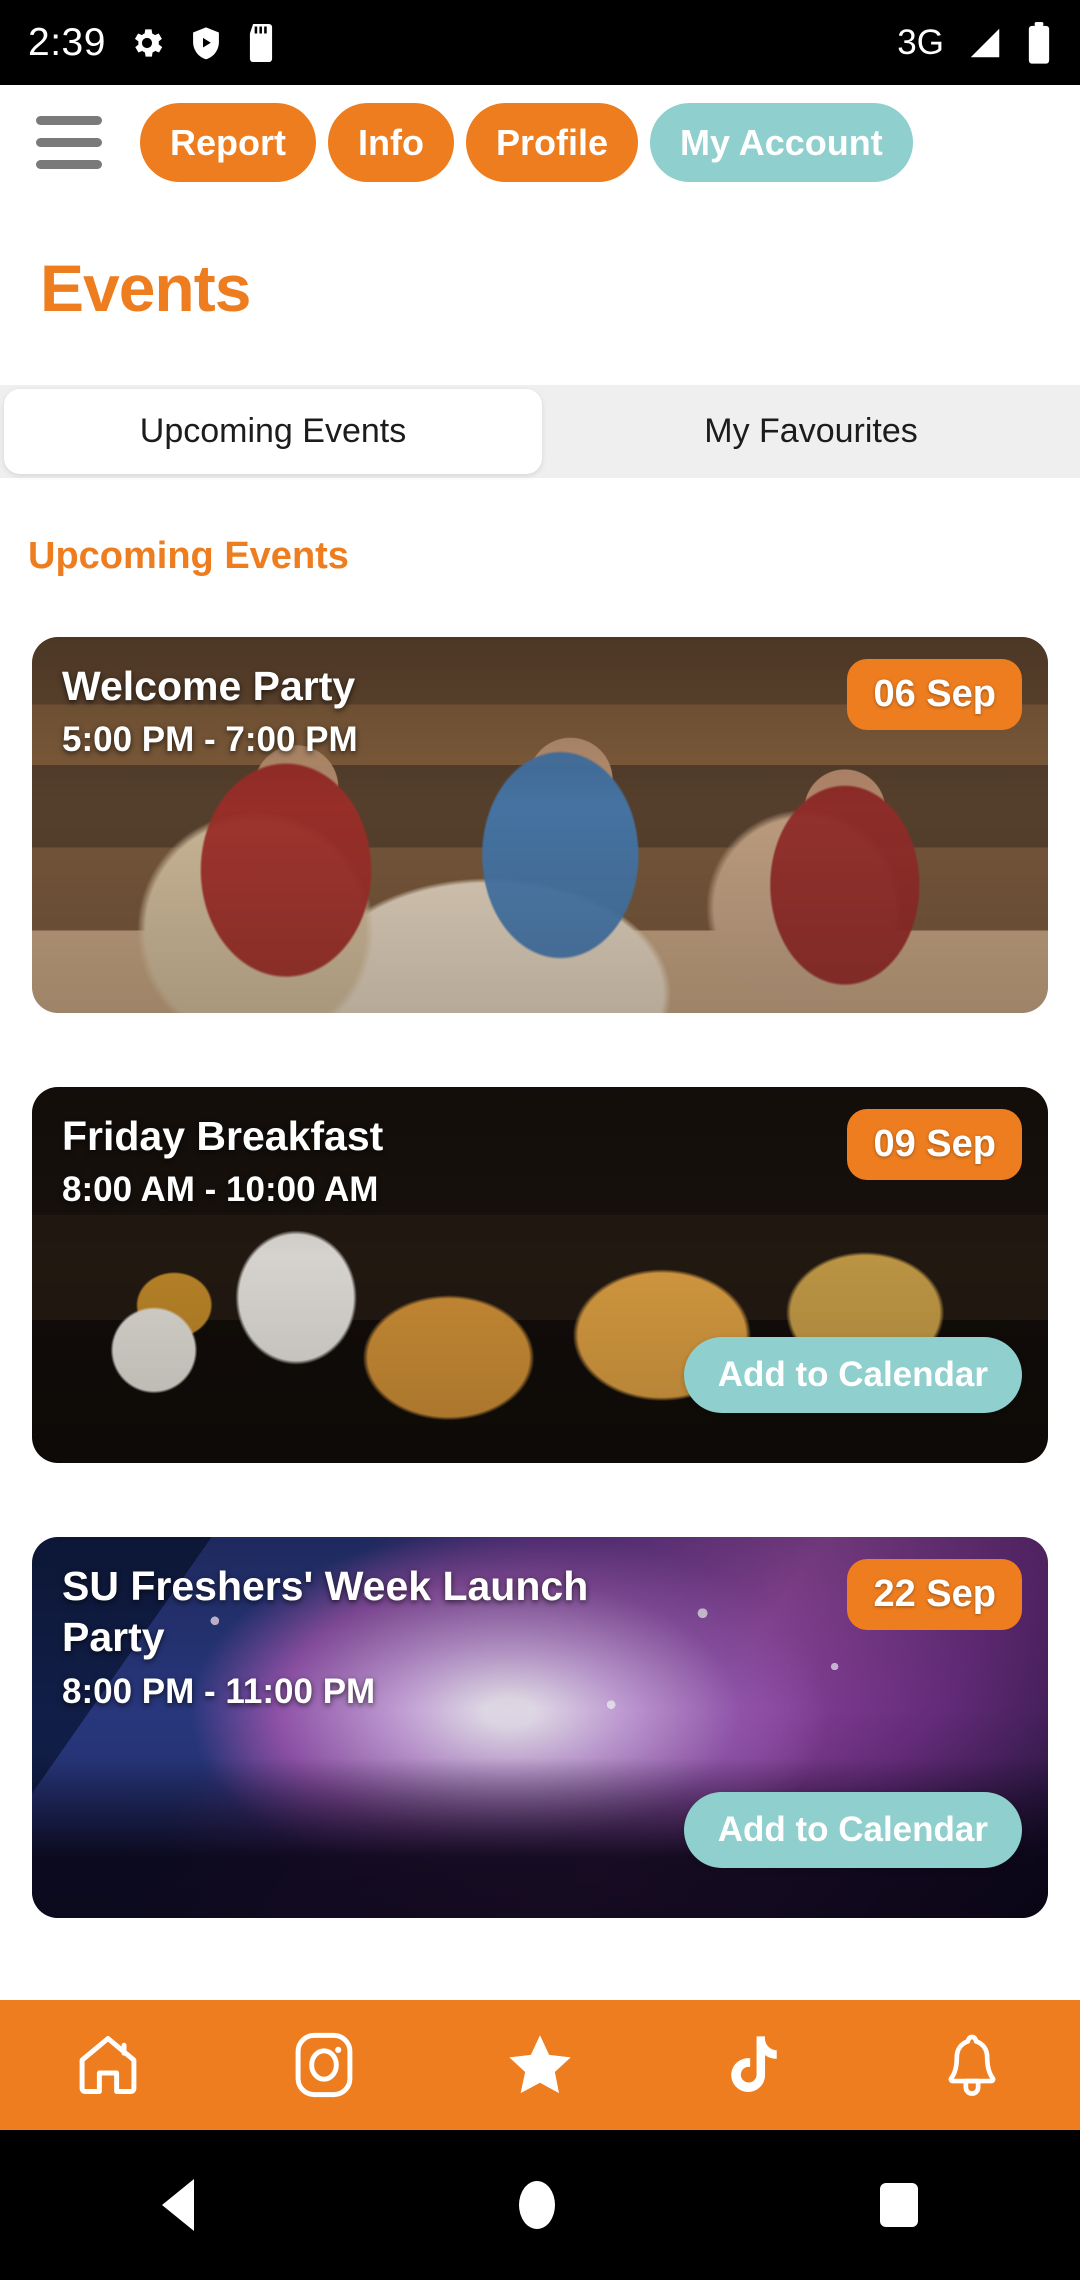 The width and height of the screenshot is (1080, 2280). I want to click on tab-bar: Upcoming Events My Favourites, so click(540, 431).